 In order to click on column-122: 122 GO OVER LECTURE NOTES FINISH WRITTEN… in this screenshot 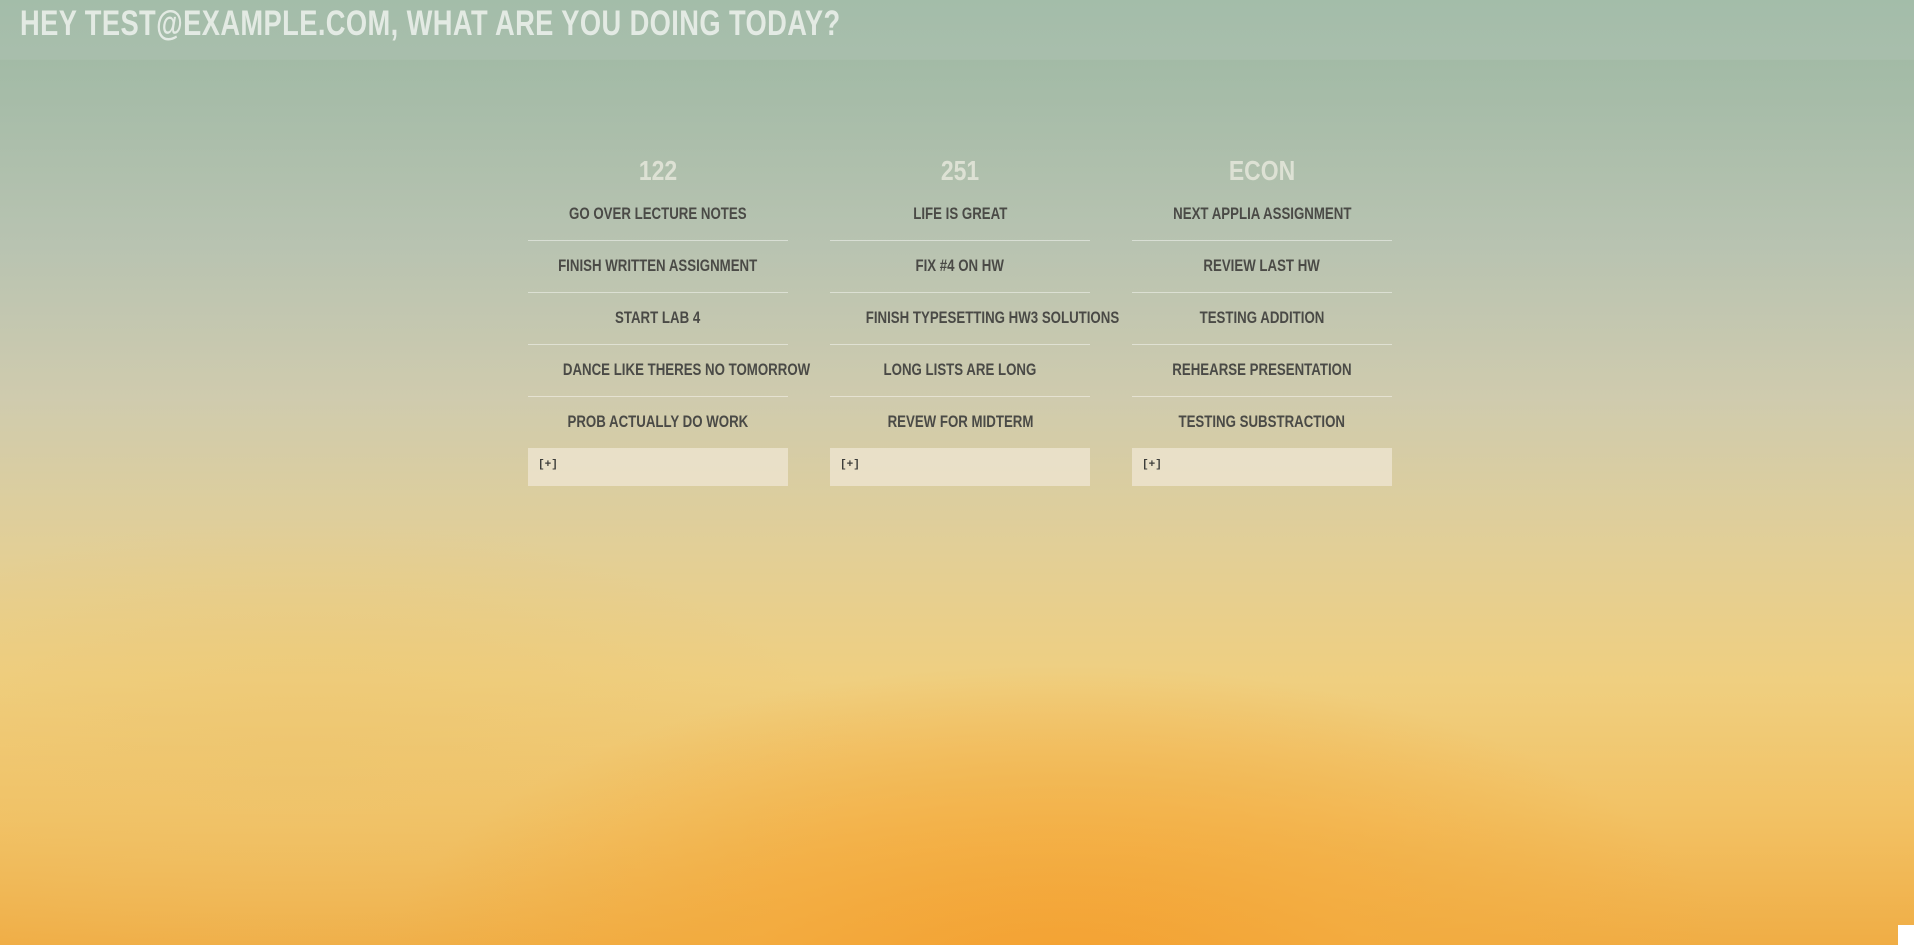, I will do `click(669, 319)`.